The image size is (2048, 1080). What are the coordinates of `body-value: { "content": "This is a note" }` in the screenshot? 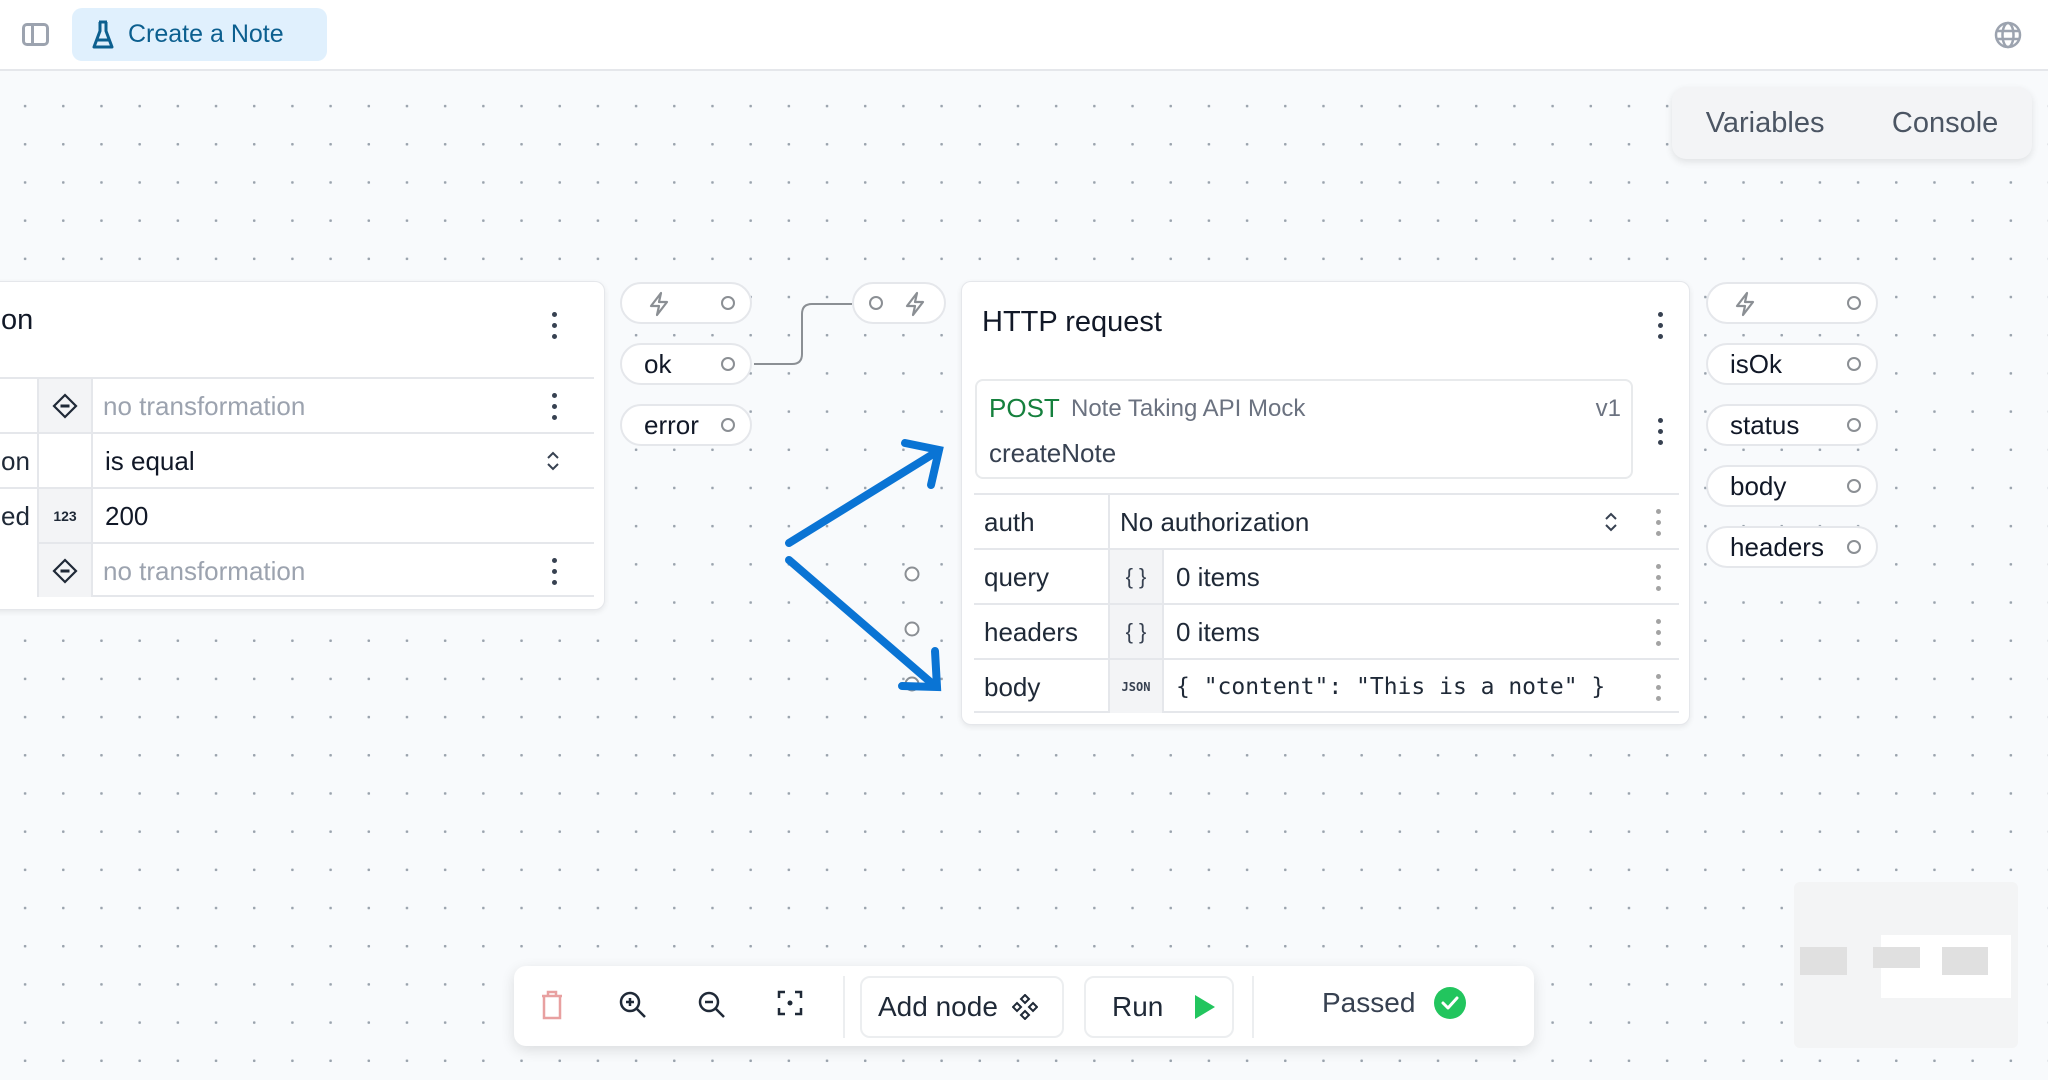 It's located at (1390, 687).